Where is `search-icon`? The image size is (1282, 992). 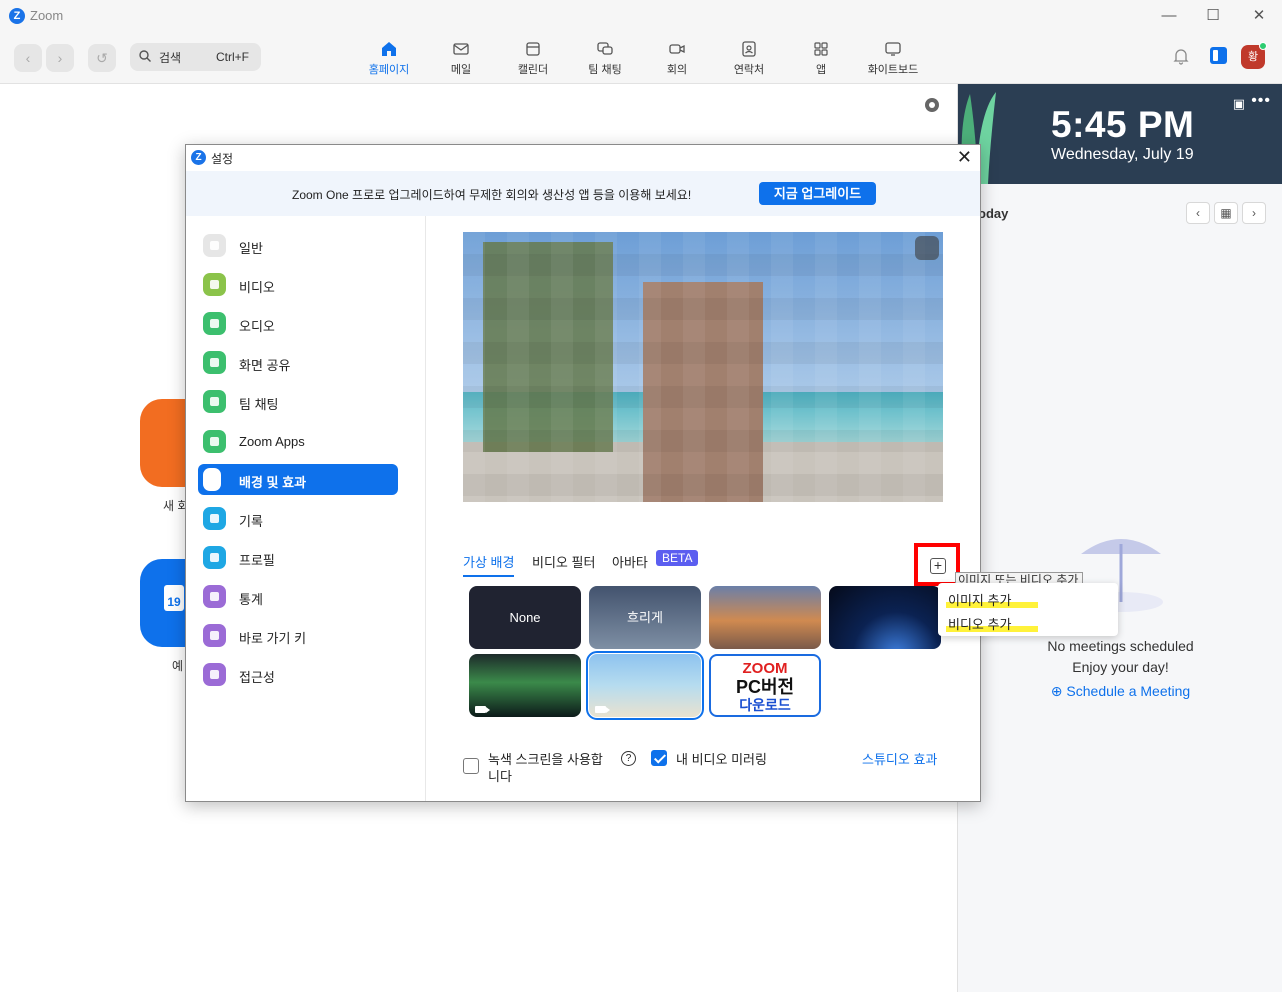
search-icon is located at coordinates (145, 56).